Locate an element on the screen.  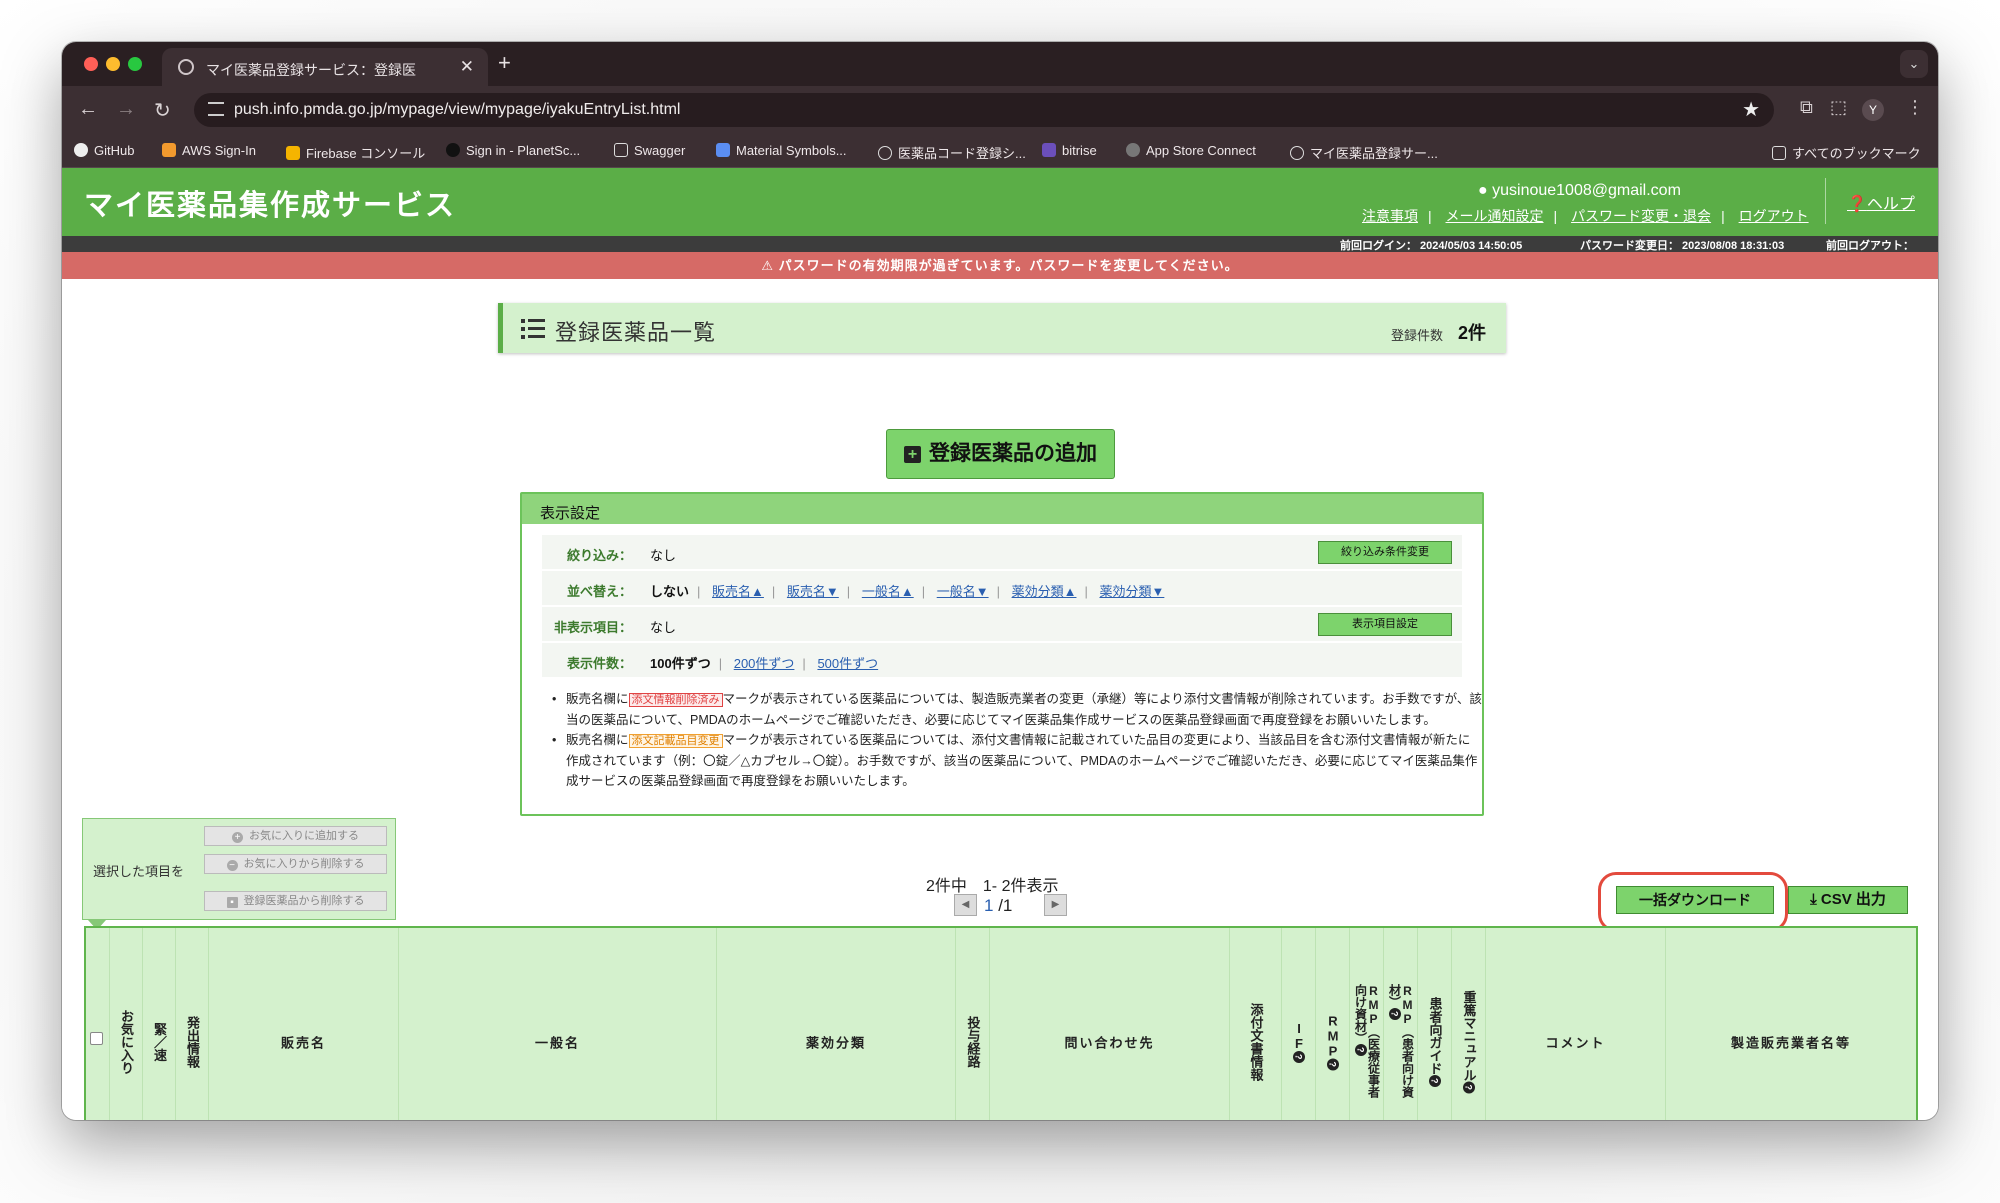
sort-generic-asc: 一般名▲ is located at coordinates (888, 591).